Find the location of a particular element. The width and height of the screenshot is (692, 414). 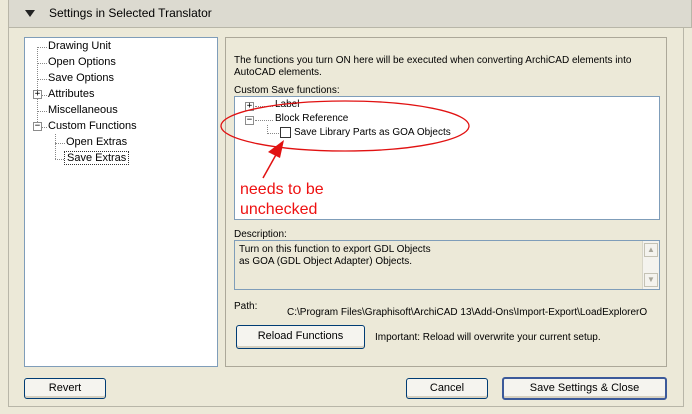

annotation-ellipse is located at coordinates (345, 126).